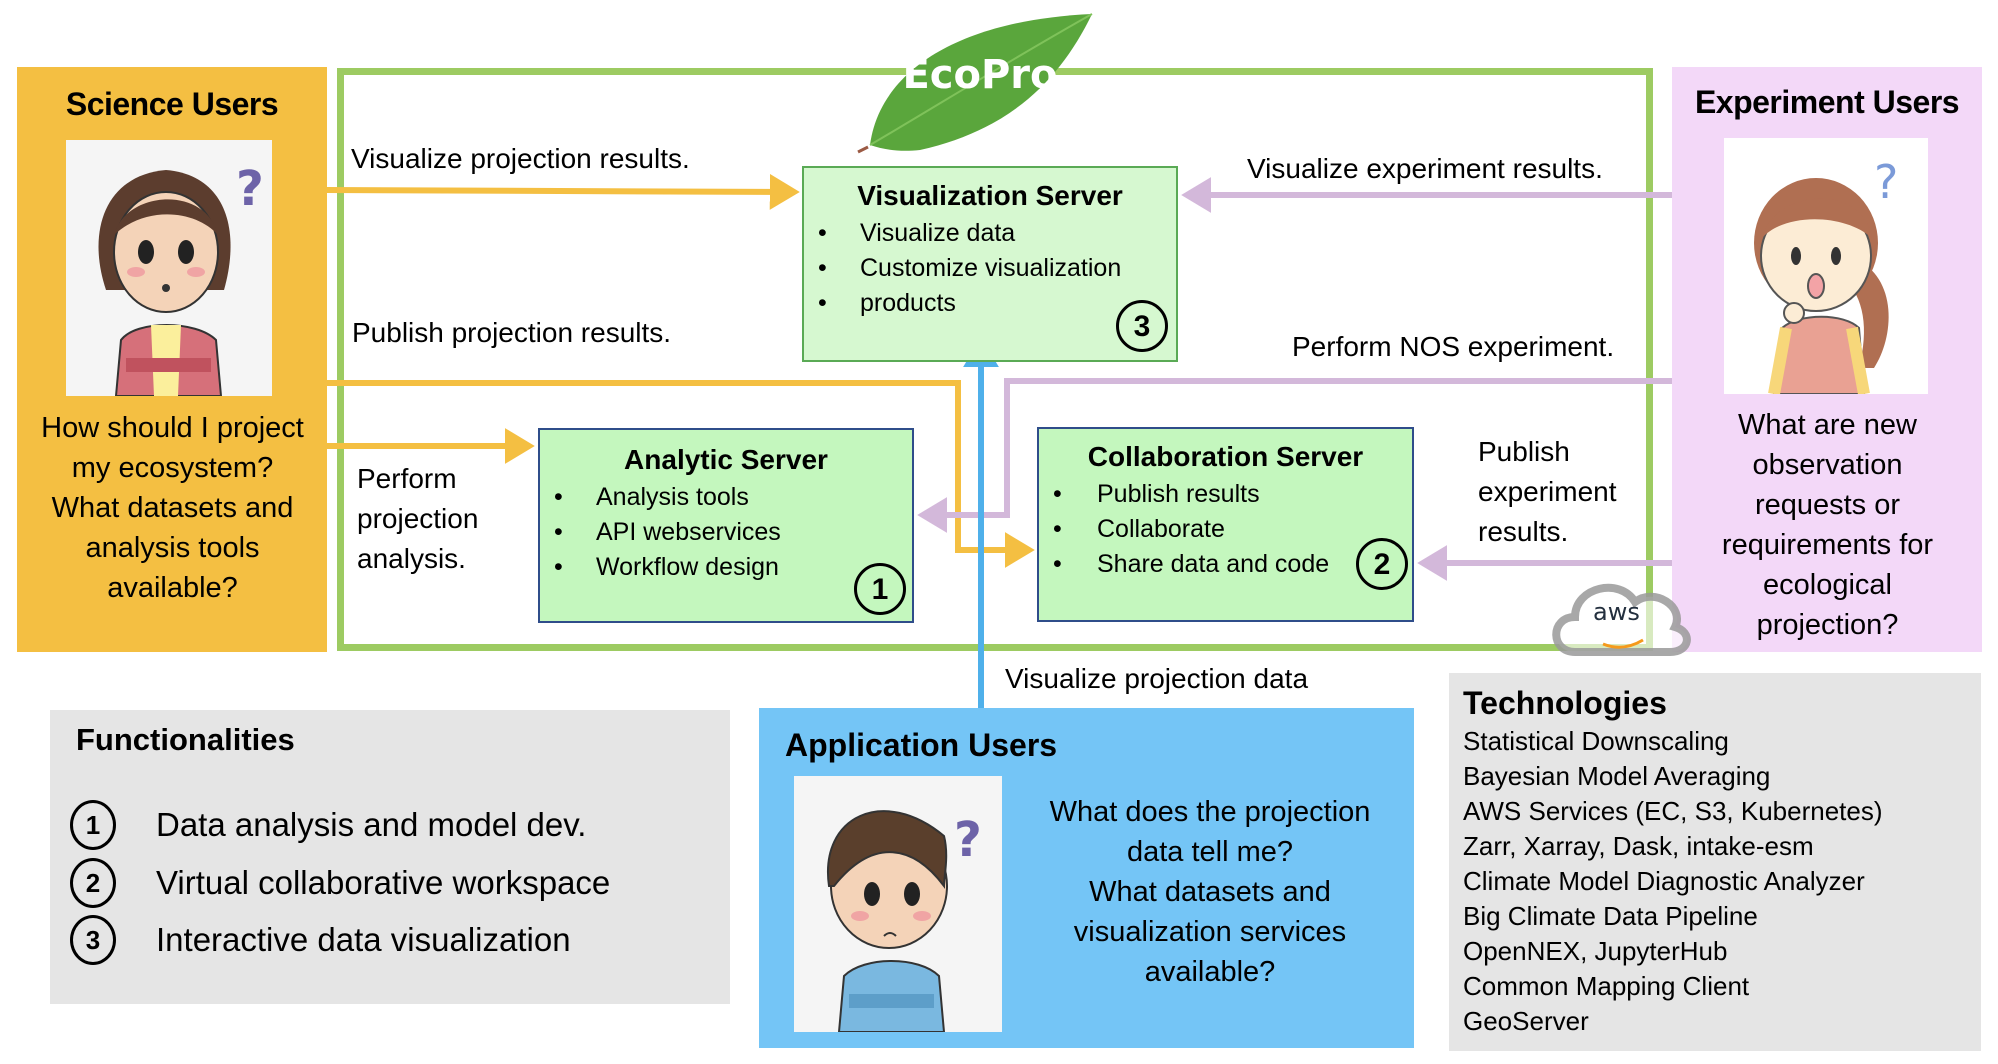 Image resolution: width=1998 pixels, height=1064 pixels. Describe the element at coordinates (1664, 881) in the screenshot. I see `technology-item: Climate Model Diagnostic Analyzer` at that location.